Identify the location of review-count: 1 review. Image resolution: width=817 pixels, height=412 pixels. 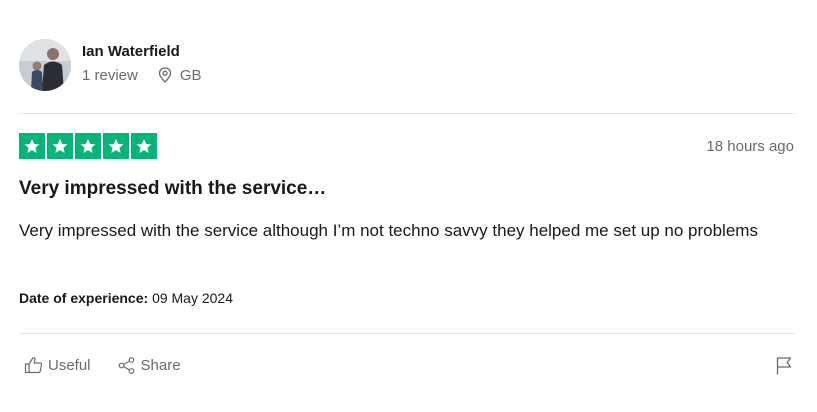
(110, 75).